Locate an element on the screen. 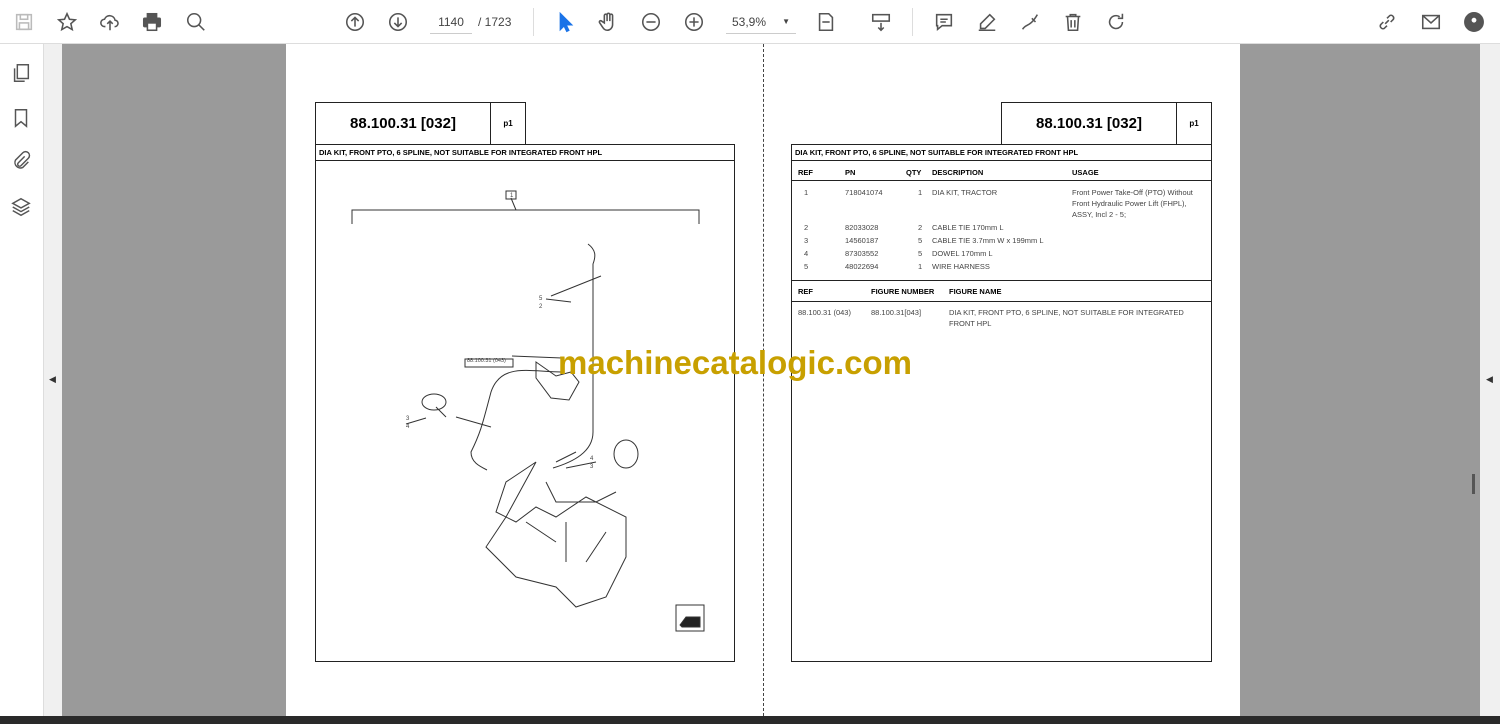  chevron-left-icon: ◀ is located at coordinates (52, 379).